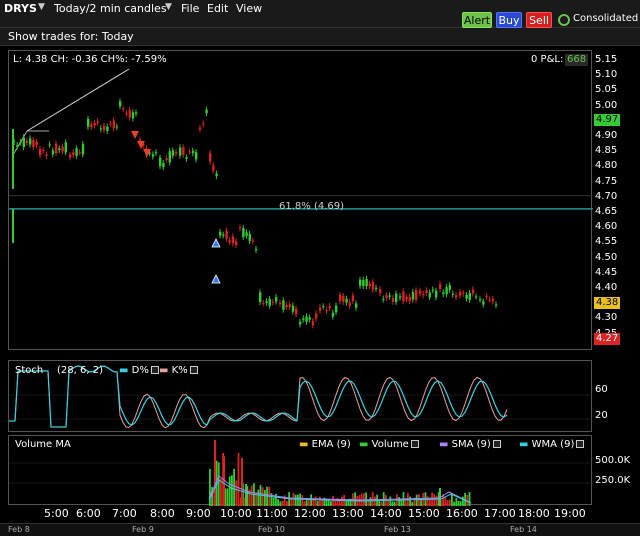 The image size is (640, 536). I want to click on consolidated-icon, so click(564, 20).